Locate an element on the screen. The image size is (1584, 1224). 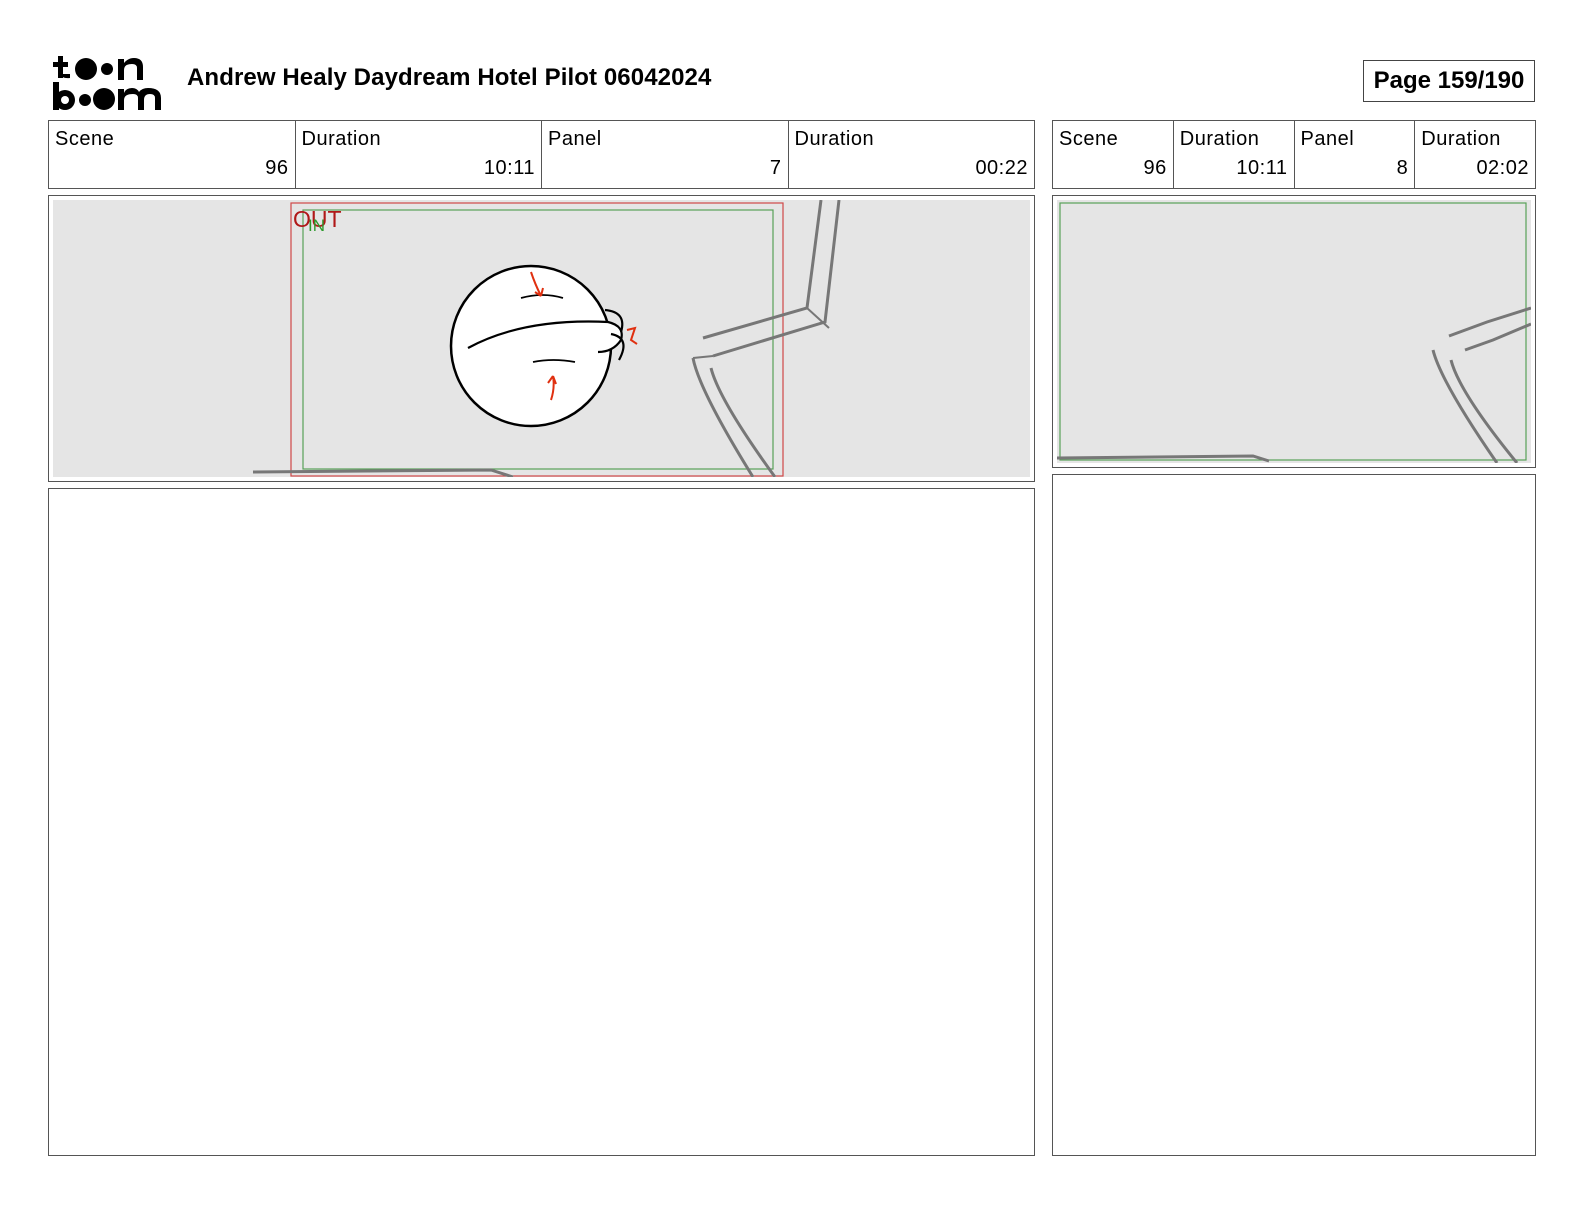
panel-value: 8 is located at coordinates (1402, 168).